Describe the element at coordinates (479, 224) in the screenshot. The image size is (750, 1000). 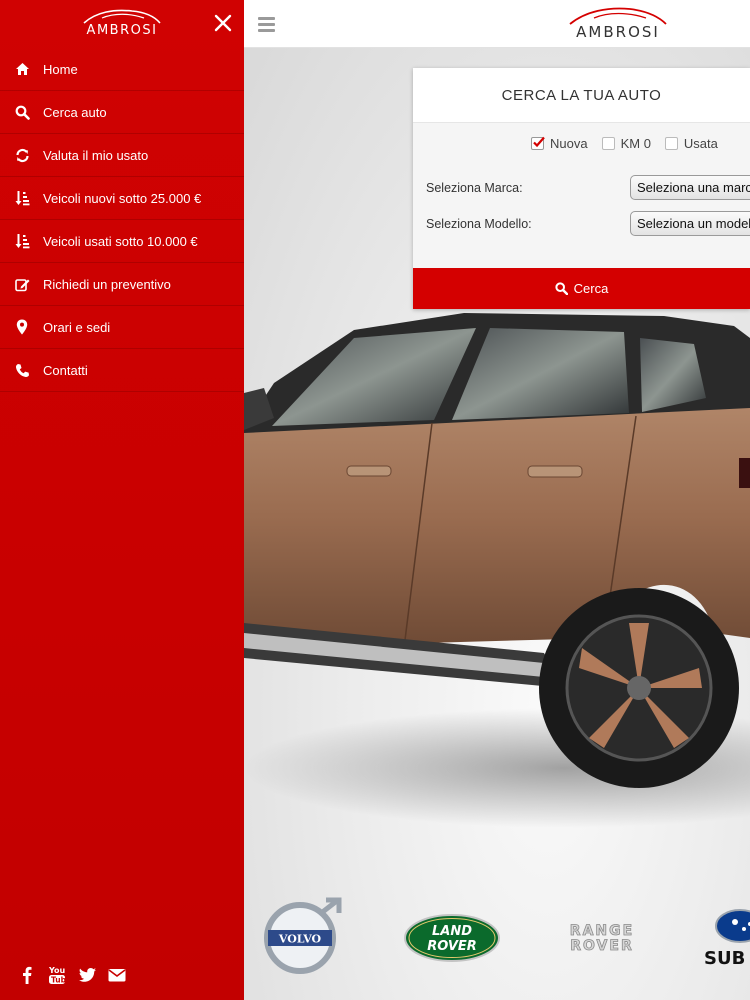
I see `model-label: Seleziona Modello:` at that location.